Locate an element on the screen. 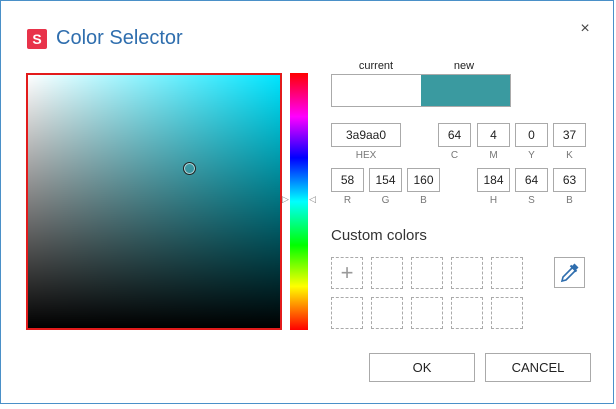 Image resolution: width=616 pixels, height=409 pixels. hue-input is located at coordinates (493, 180).